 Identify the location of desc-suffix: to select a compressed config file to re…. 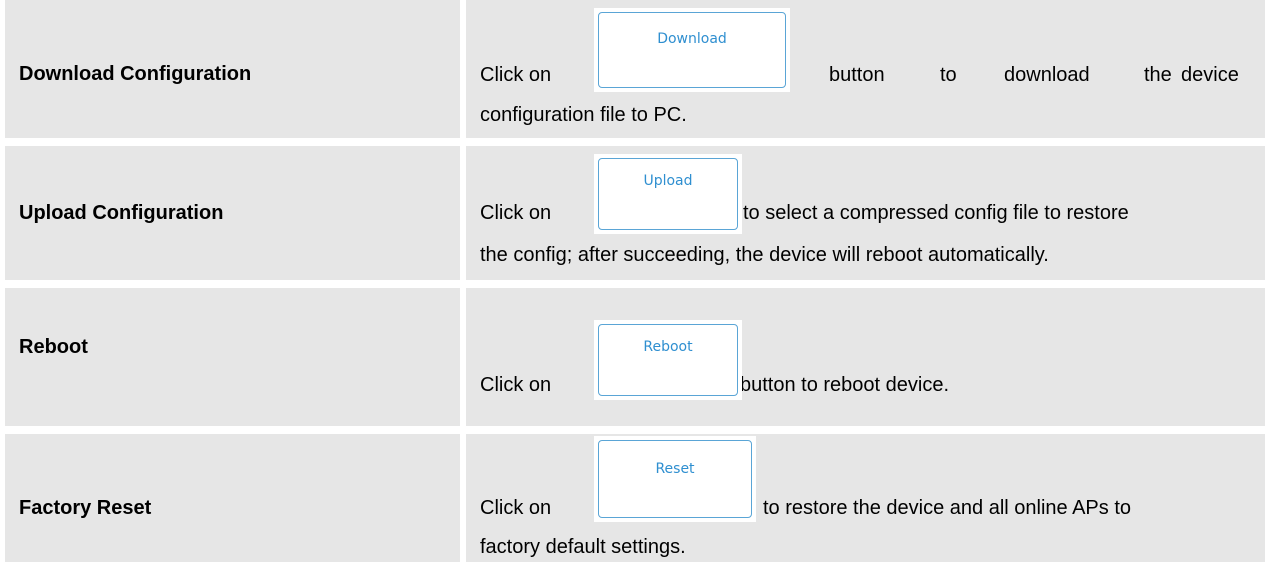
(936, 213).